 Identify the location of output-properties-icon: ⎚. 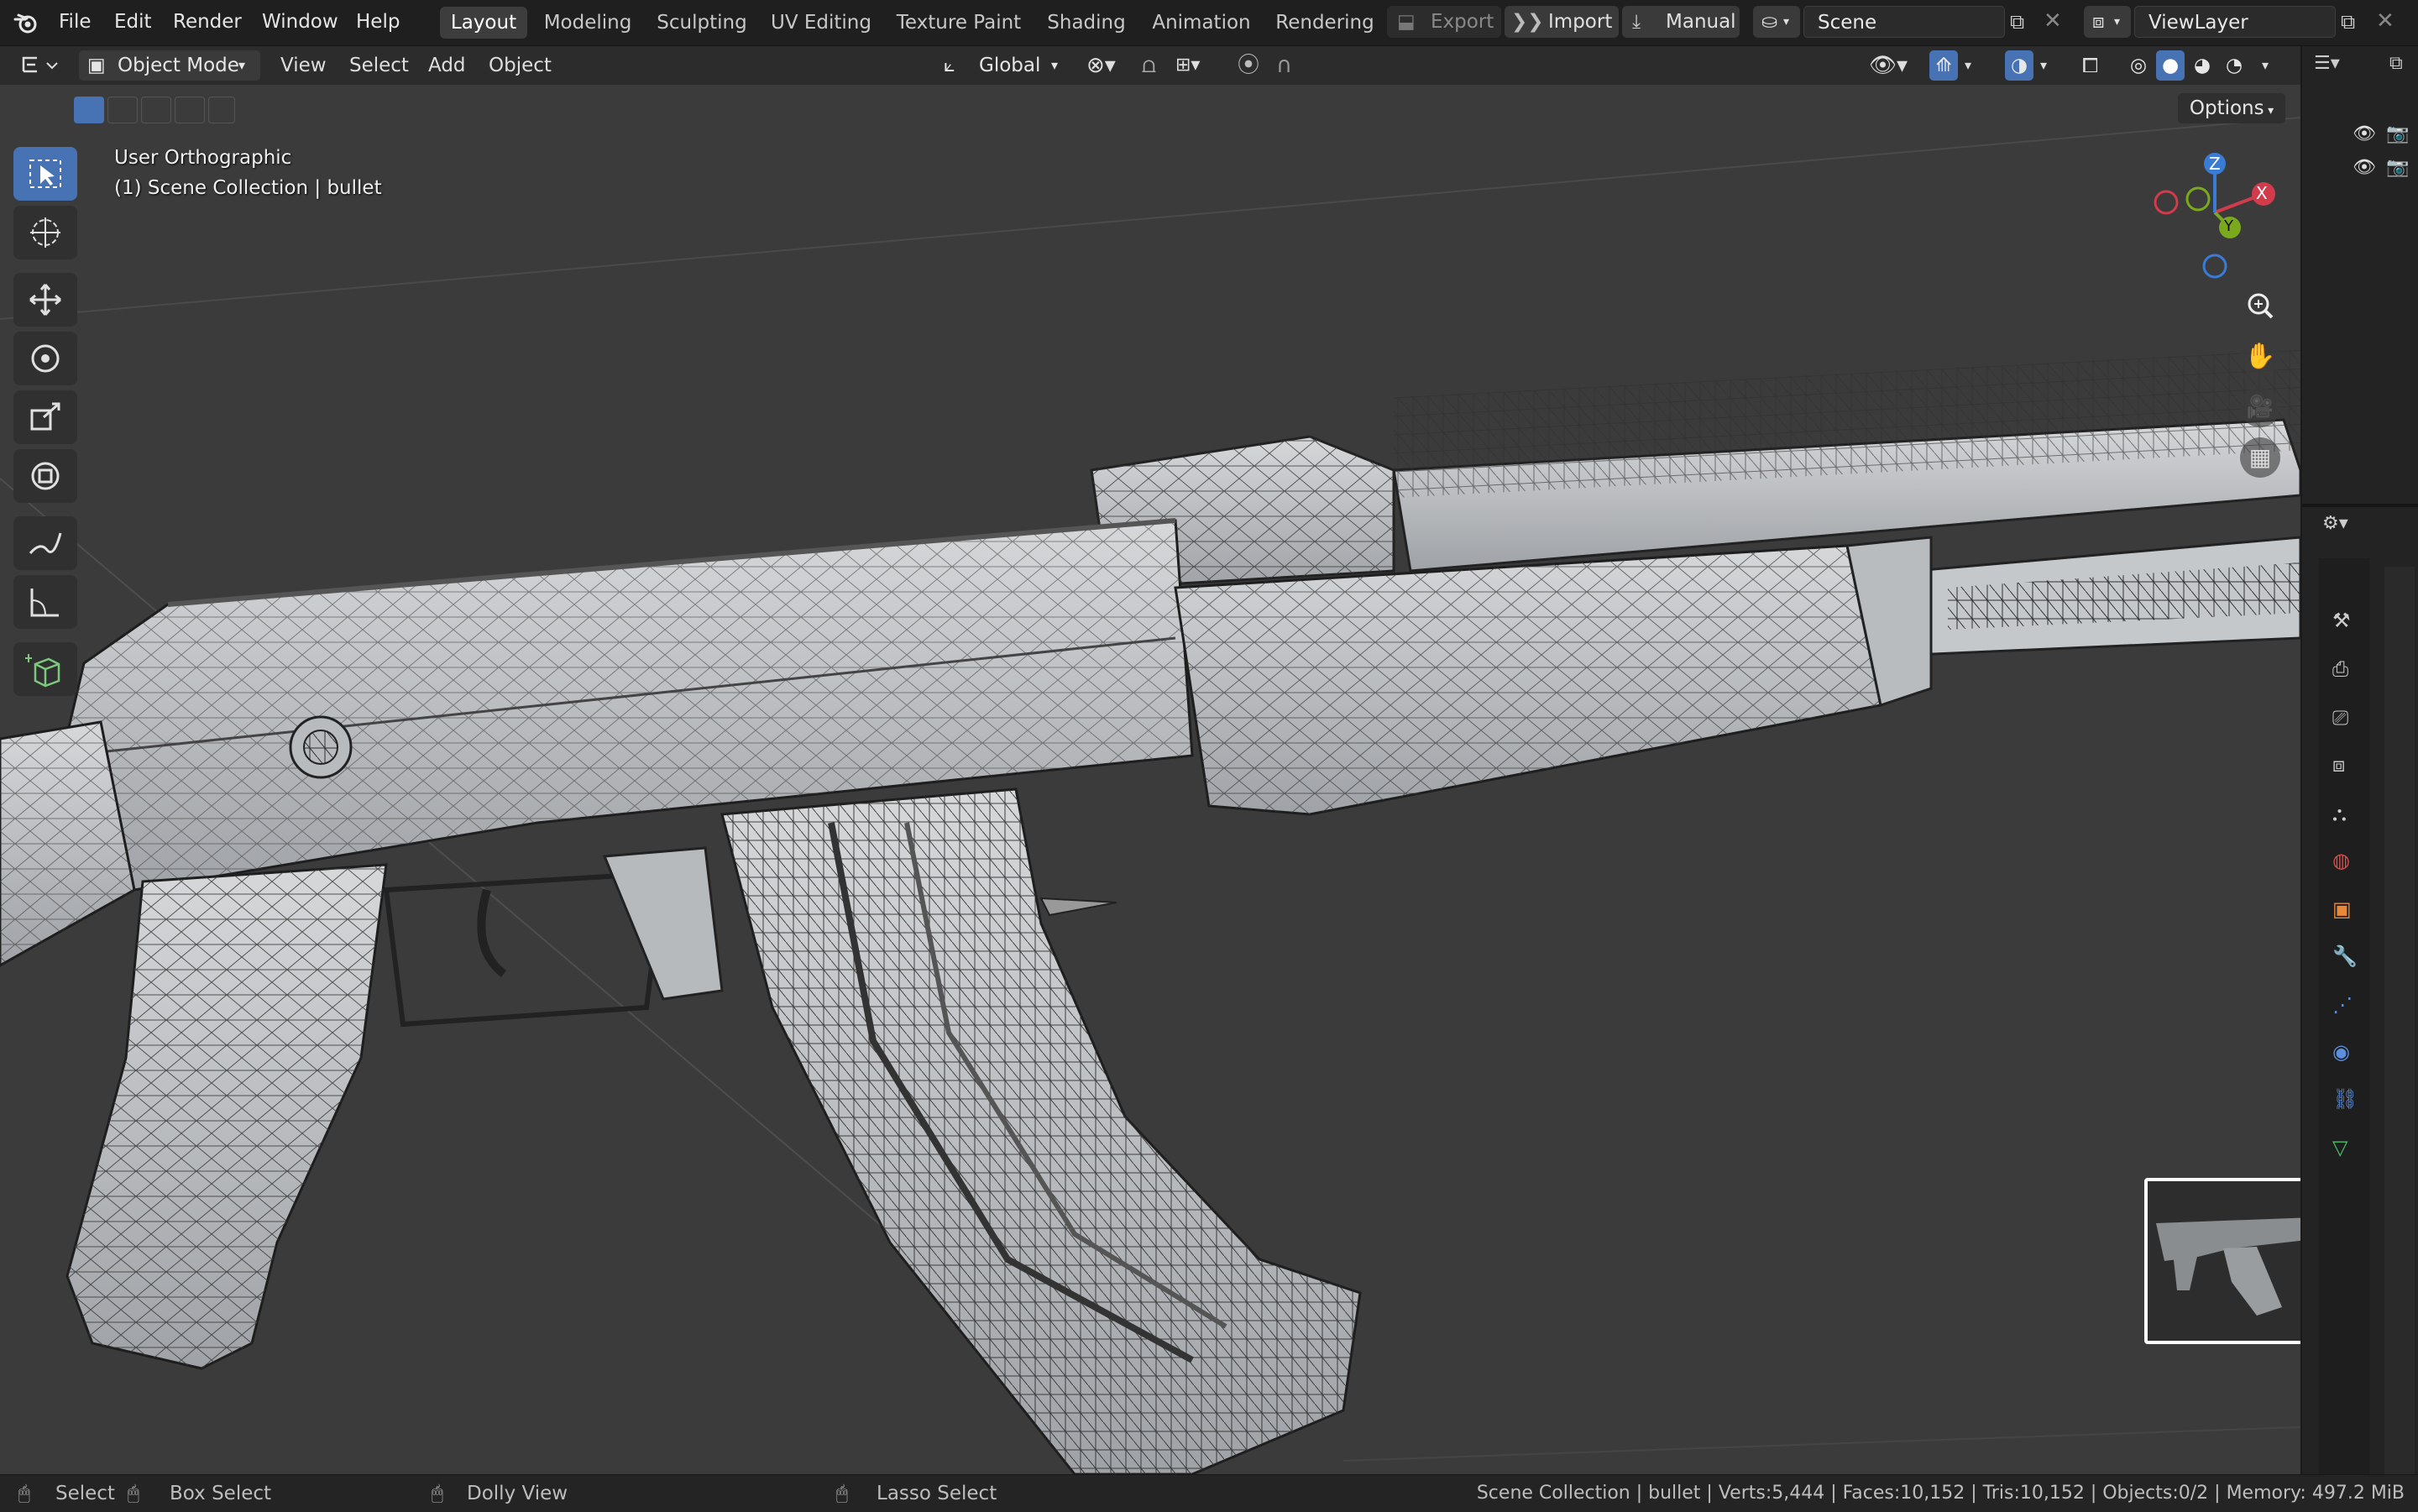
(2340, 718).